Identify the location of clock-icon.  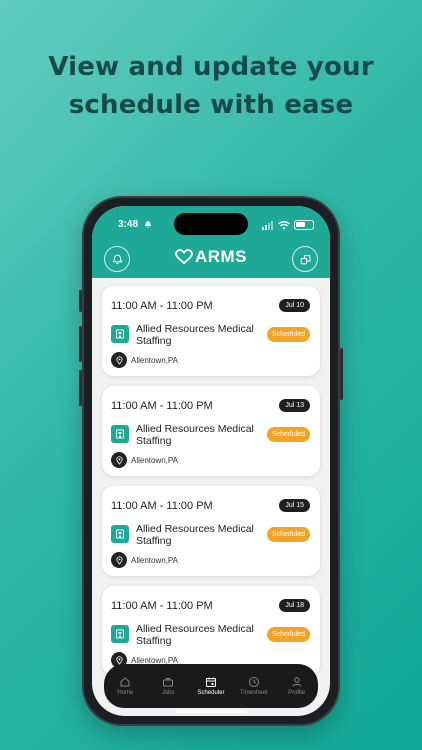
(253, 682).